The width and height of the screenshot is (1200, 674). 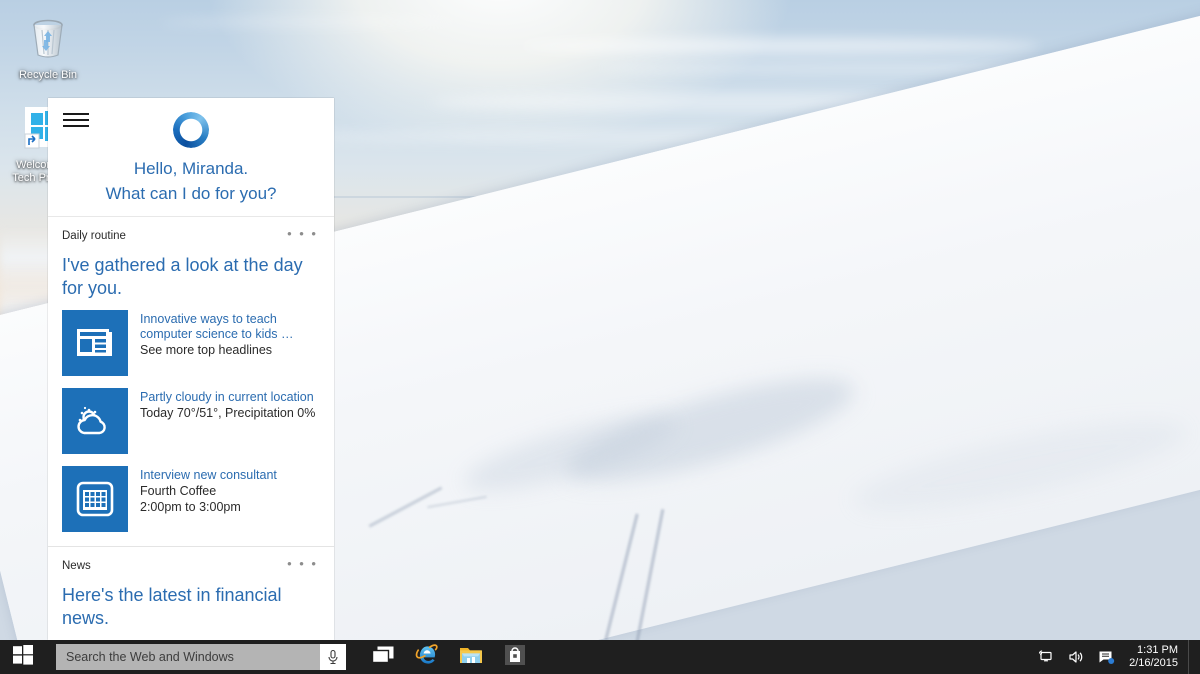 I want to click on action-center-icon, so click(x=1106, y=657).